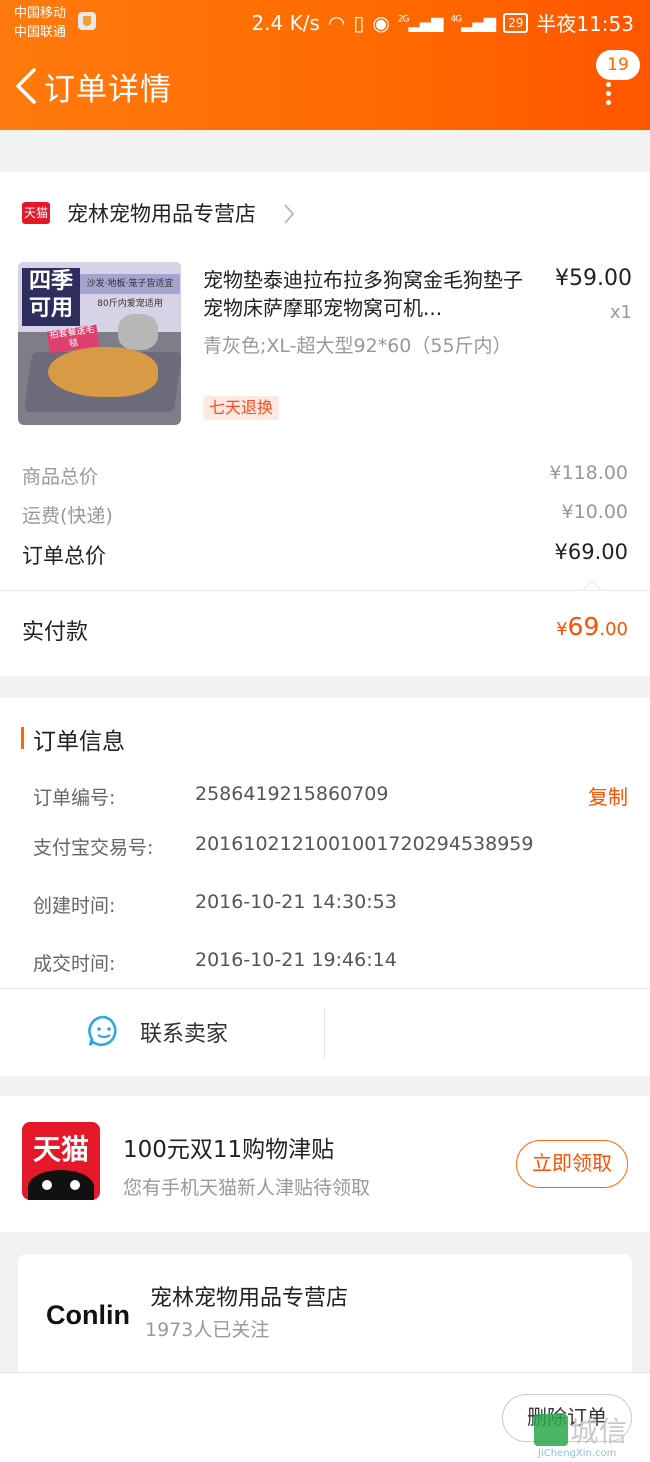 The height and width of the screenshot is (1462, 650). I want to click on shipping-value: ¥10.00, so click(594, 512).